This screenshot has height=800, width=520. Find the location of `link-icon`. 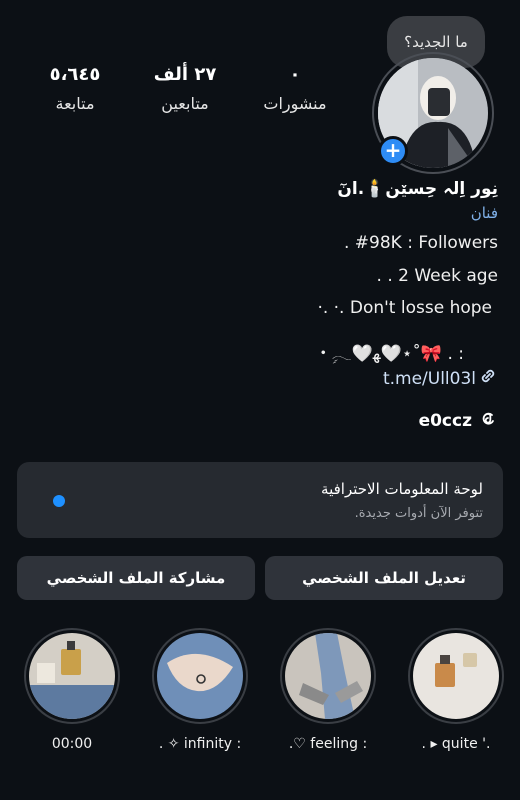

link-icon is located at coordinates (488, 378).